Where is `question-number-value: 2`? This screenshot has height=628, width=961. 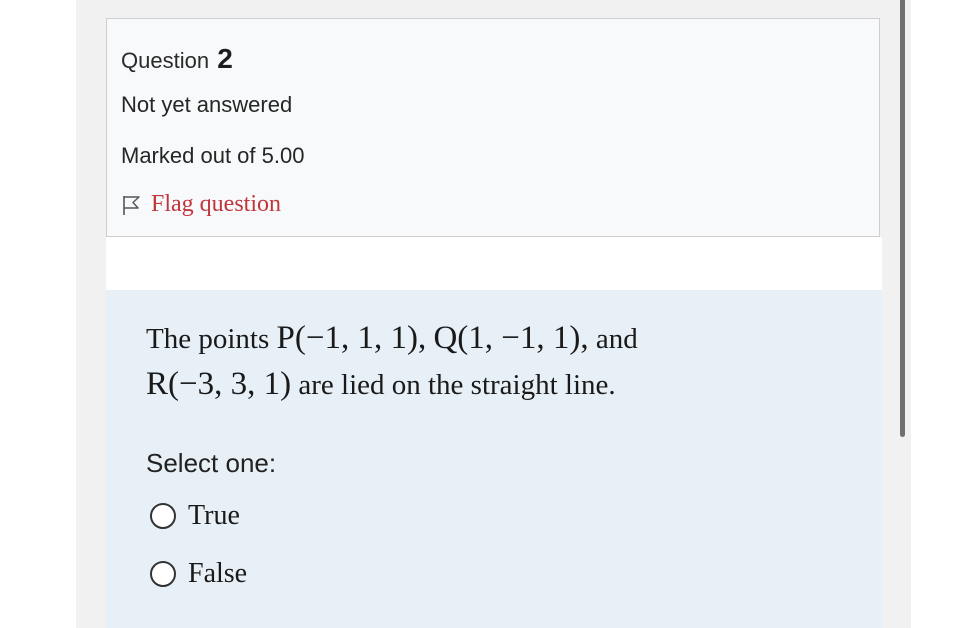
question-number-value: 2 is located at coordinates (225, 58).